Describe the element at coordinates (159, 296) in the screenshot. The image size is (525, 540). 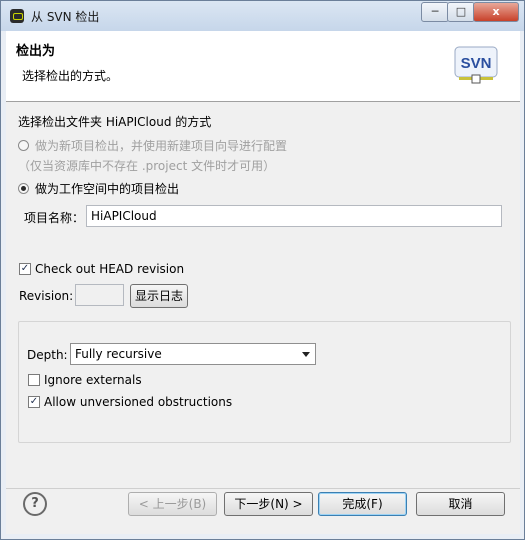
I see `show-log-button: 显示日志` at that location.